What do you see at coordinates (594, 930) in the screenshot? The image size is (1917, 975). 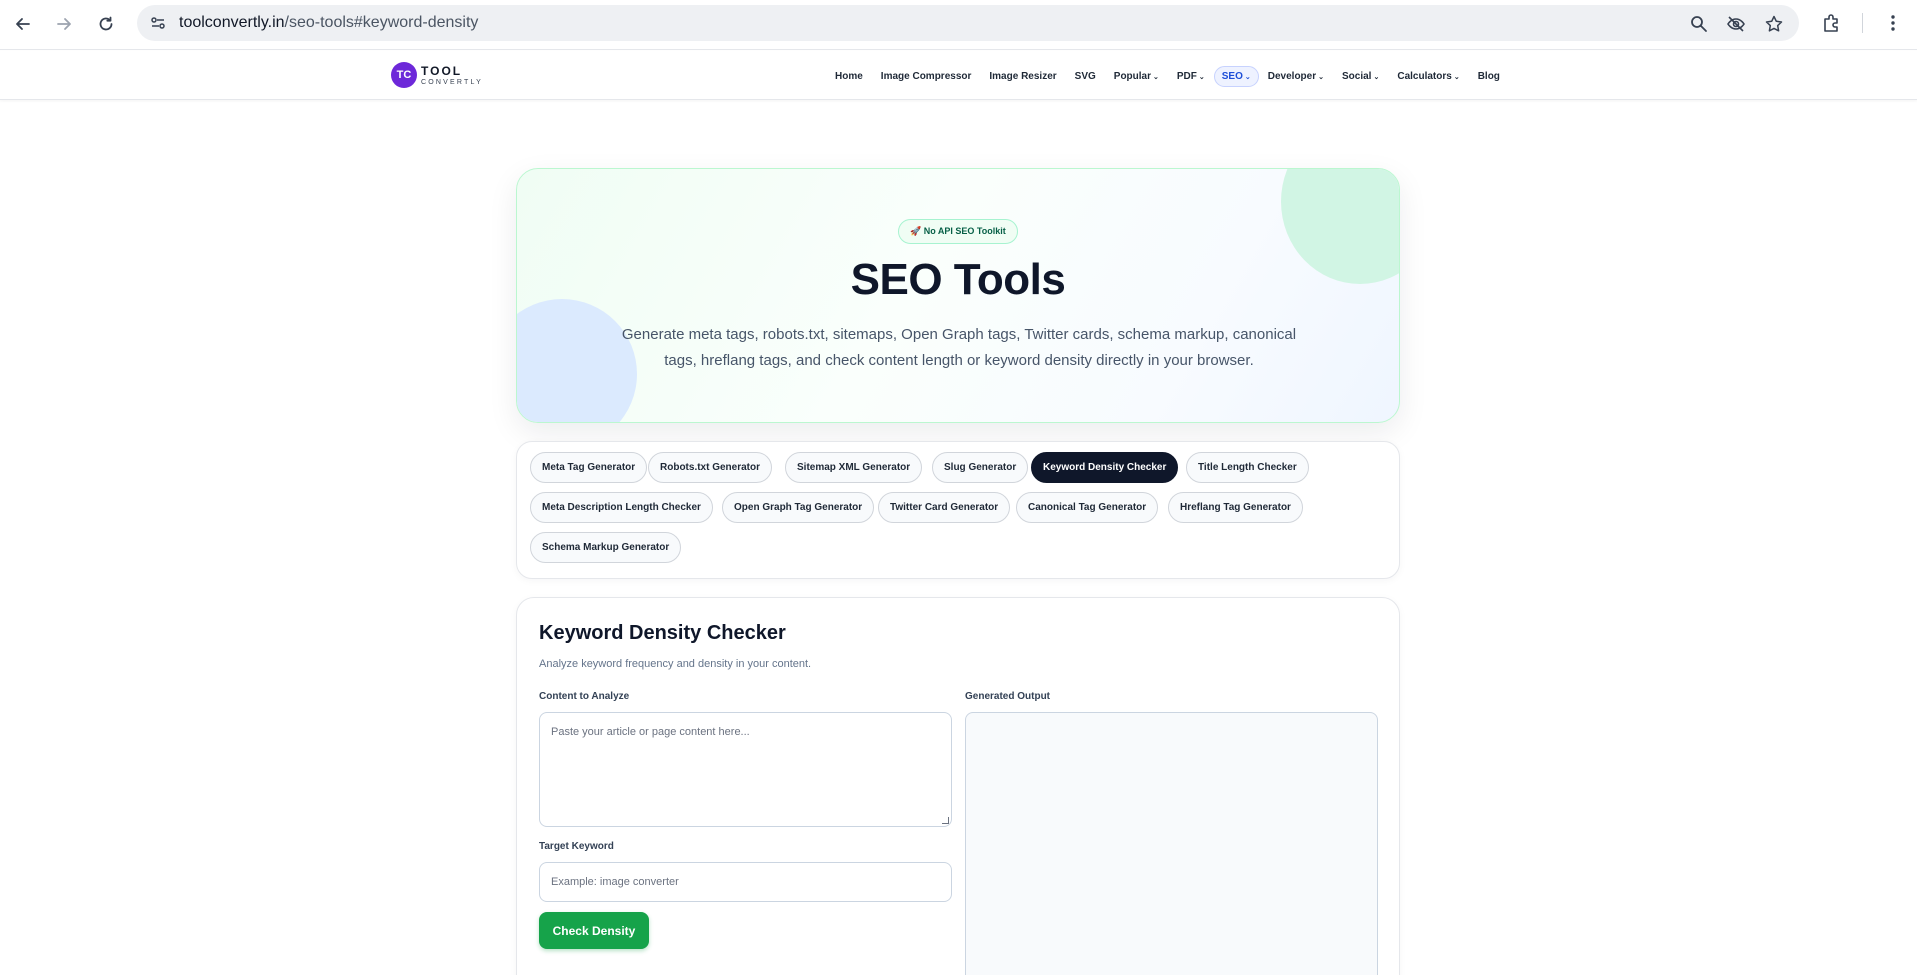 I see `check-density-button: Check Density` at bounding box center [594, 930].